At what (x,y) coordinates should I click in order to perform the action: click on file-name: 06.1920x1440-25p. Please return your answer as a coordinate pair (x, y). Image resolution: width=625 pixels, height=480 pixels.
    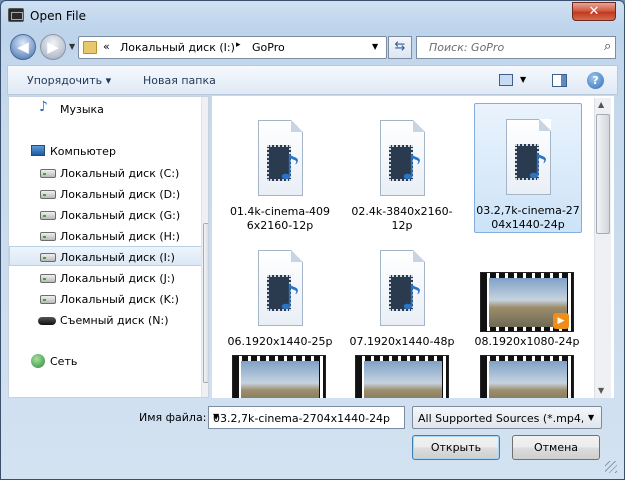
    Looking at the image, I should click on (280, 341).